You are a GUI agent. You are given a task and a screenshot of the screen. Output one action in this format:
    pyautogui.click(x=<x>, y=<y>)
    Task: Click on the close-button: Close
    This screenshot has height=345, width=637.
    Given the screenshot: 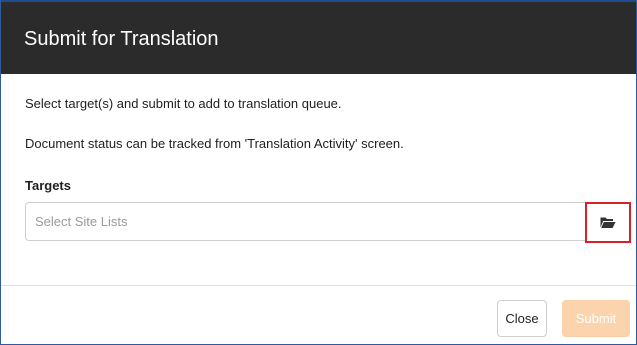 What is the action you would take?
    pyautogui.click(x=522, y=318)
    